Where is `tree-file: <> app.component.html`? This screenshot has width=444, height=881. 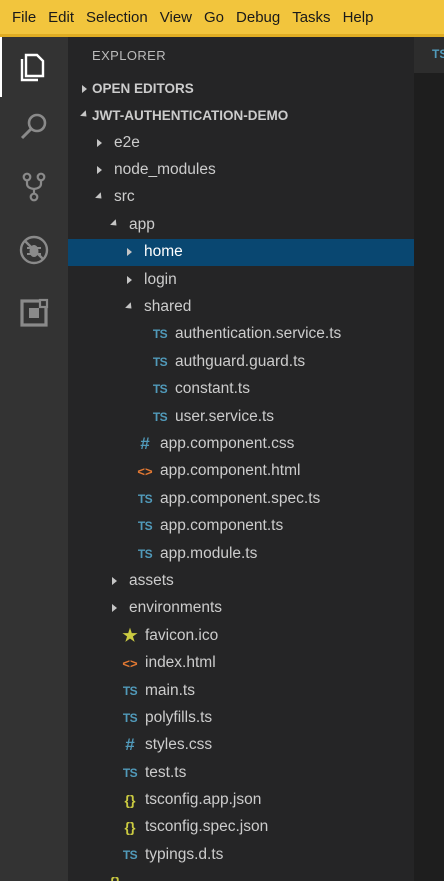
tree-file: <> app.component.html is located at coordinates (241, 471).